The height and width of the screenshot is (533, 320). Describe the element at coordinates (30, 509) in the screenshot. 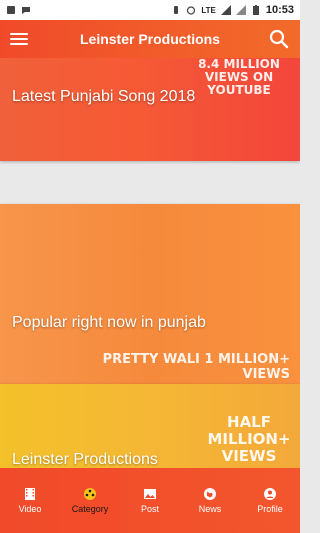

I see `nav-label-video: Video` at that location.